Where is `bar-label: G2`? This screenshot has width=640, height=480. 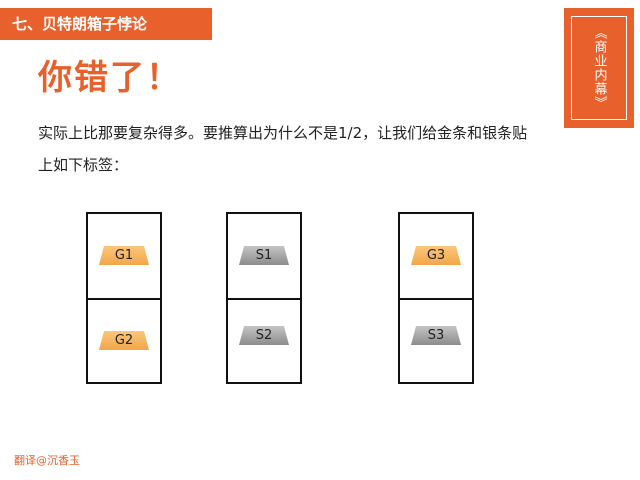
bar-label: G2 is located at coordinates (124, 340).